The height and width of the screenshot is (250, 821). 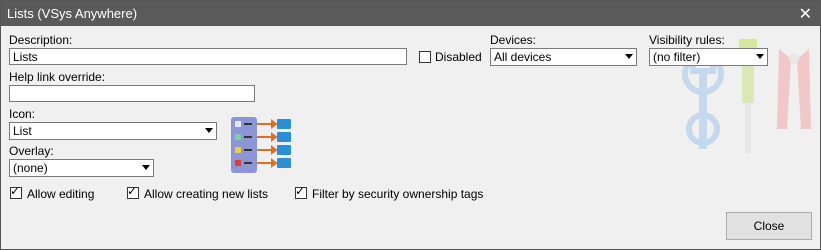 I want to click on title-bar: Lists (VSys Anywhere) ✕, so click(x=410, y=13).